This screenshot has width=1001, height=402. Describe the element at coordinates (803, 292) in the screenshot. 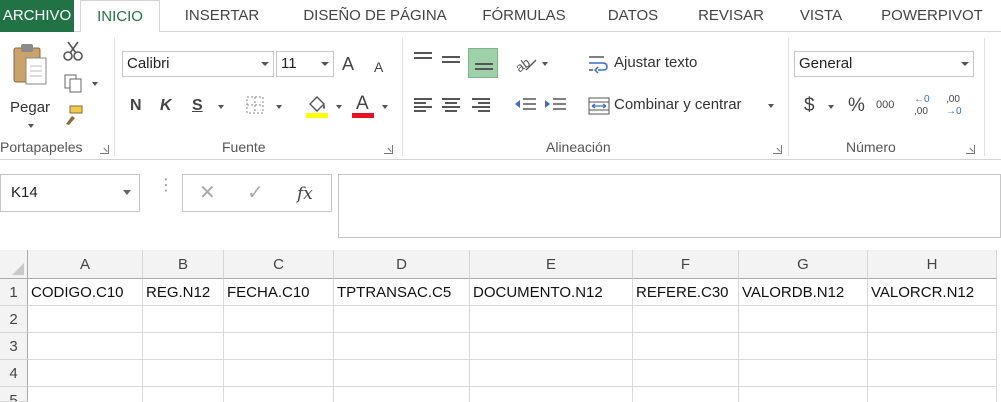

I see `cell-g1: VALORDB.N12` at that location.